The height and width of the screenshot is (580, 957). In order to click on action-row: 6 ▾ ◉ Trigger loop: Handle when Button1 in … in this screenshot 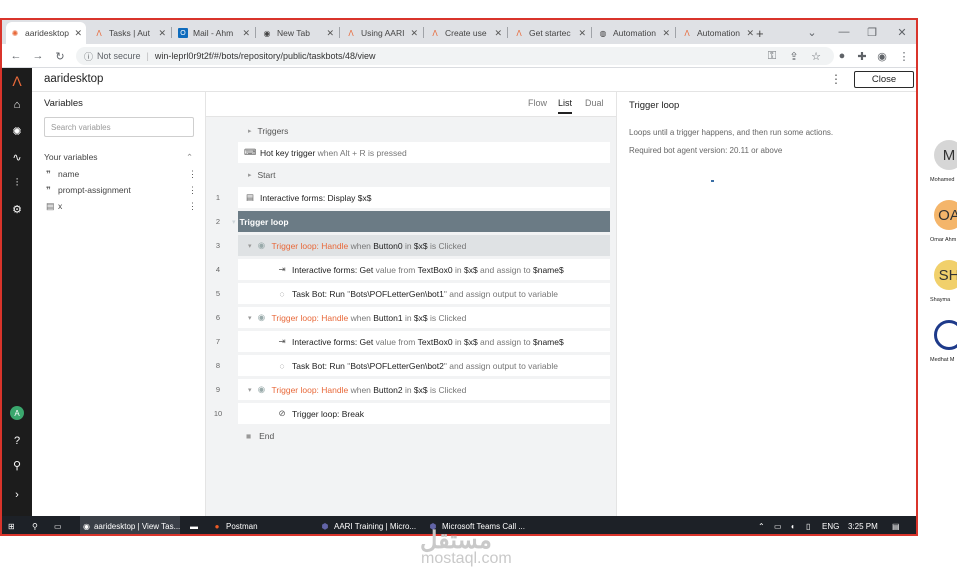, I will do `click(413, 317)`.